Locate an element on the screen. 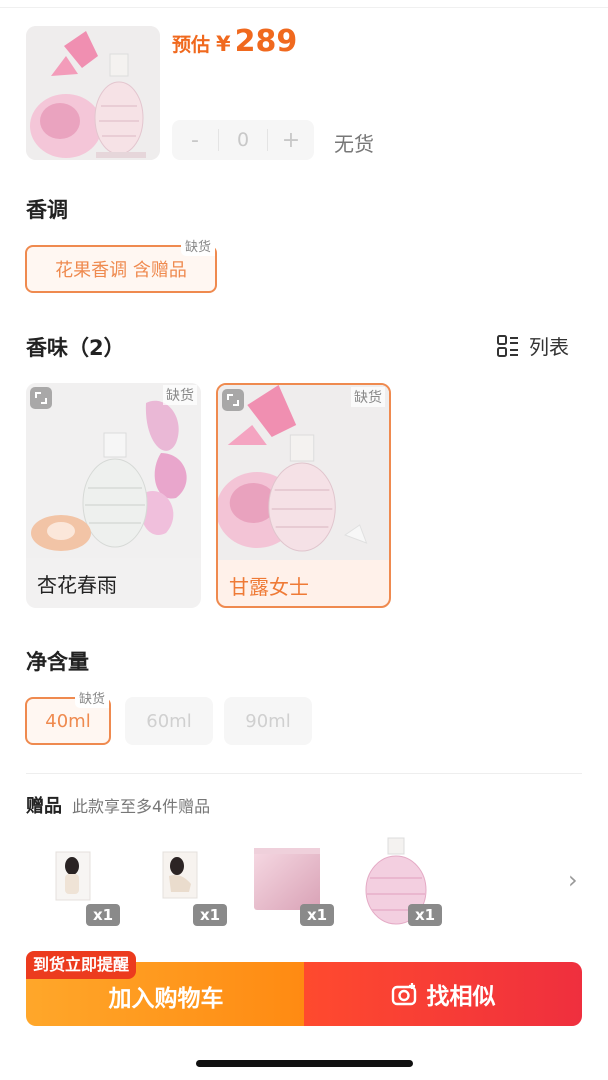 The height and width of the screenshot is (1080, 608). scent-image-lady is located at coordinates (303, 472).